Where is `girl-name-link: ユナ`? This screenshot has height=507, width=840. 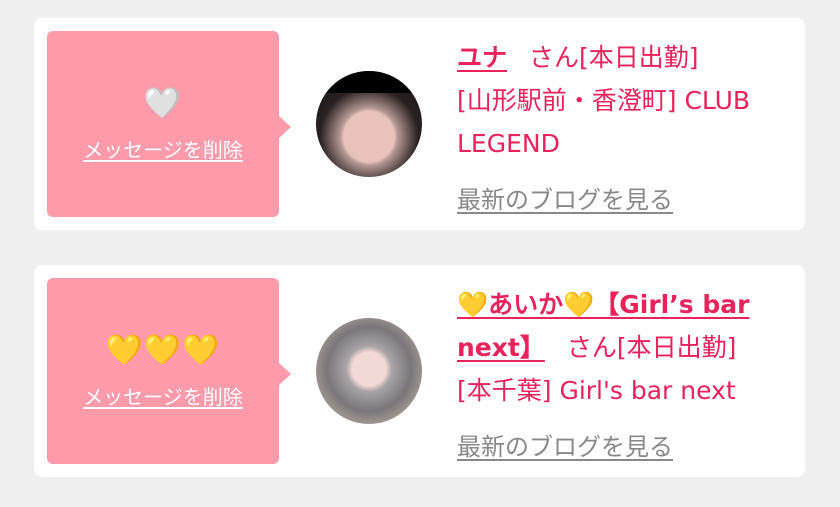 girl-name-link: ユナ is located at coordinates (482, 57).